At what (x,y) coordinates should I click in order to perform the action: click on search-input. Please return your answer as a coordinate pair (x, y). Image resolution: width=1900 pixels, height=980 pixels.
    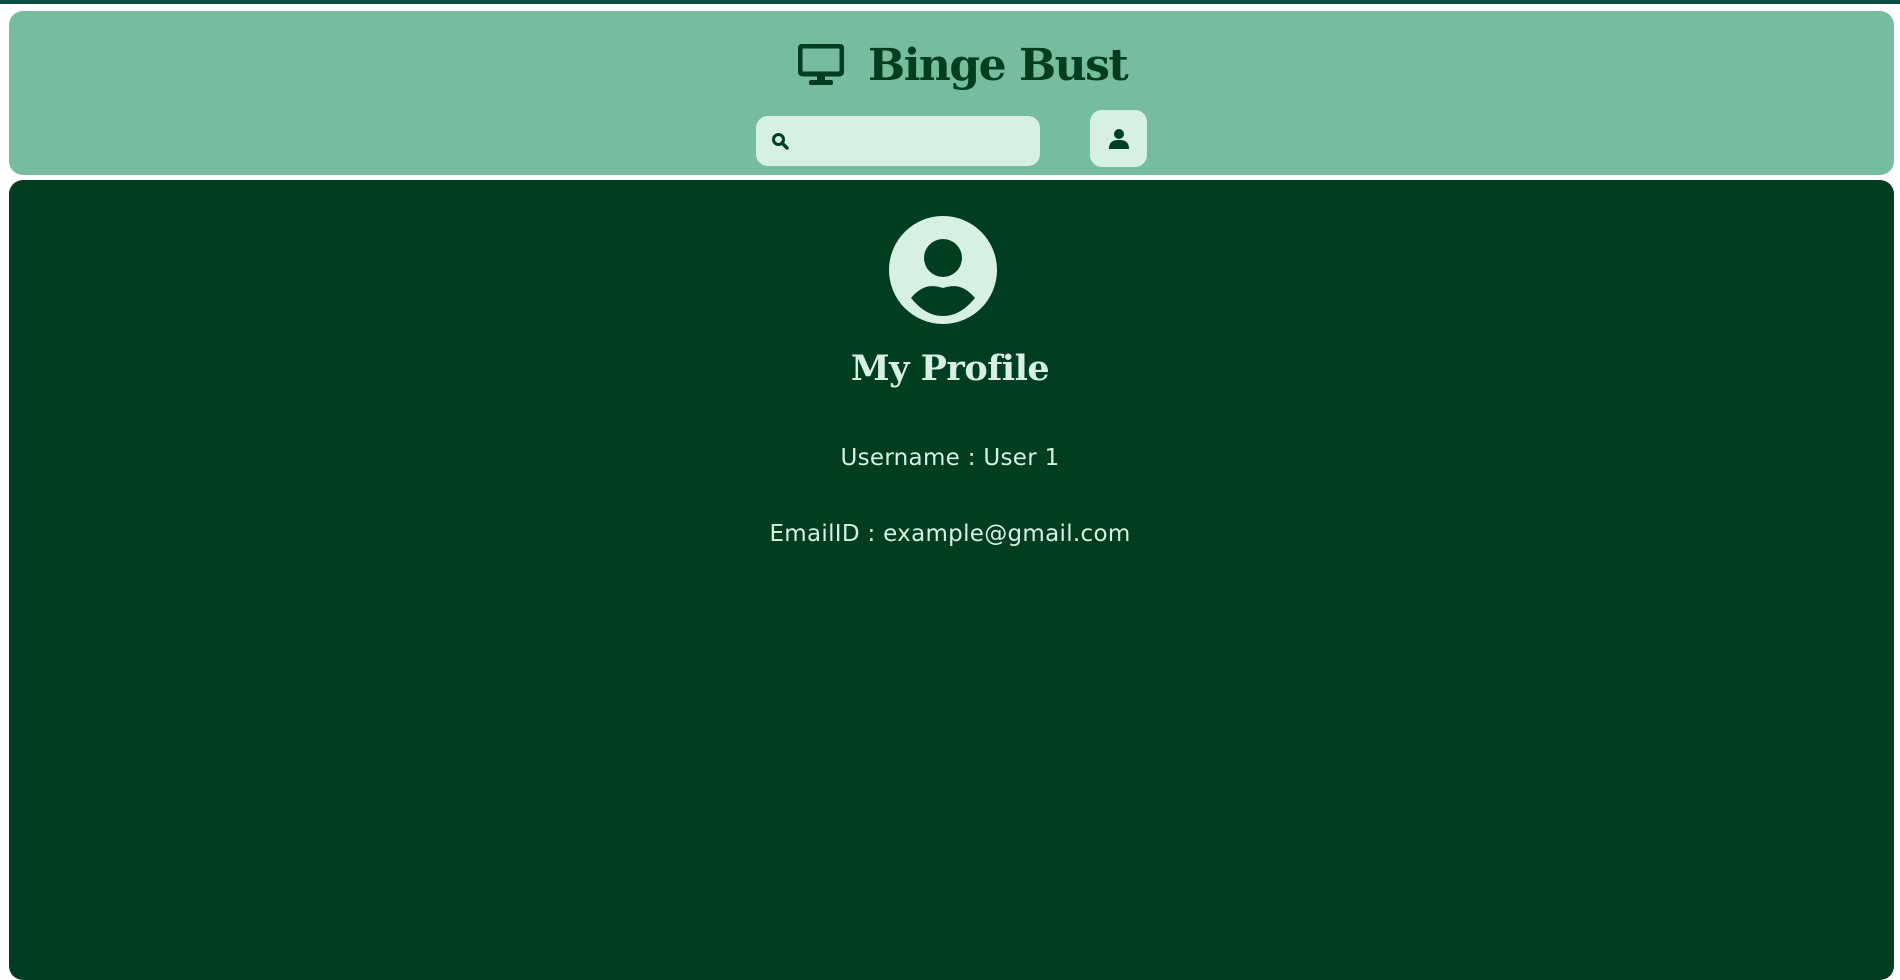
    Looking at the image, I should click on (919, 141).